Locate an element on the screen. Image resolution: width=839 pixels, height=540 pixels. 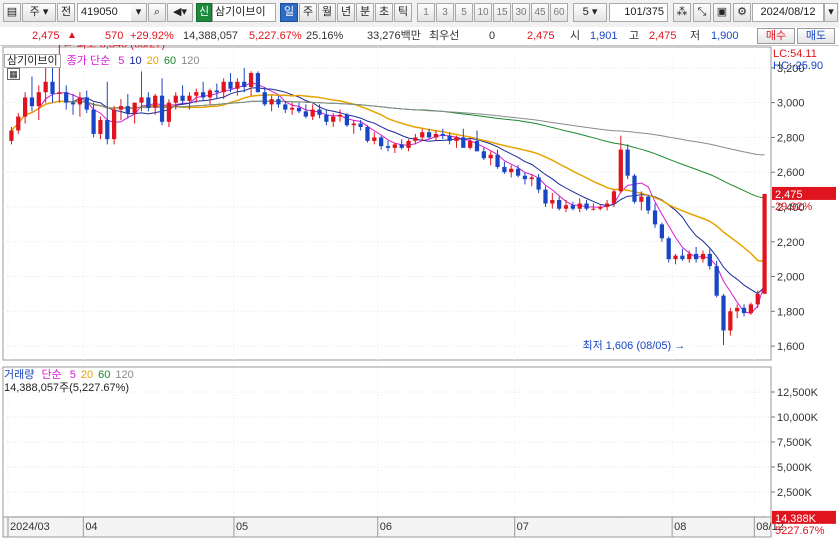
period-1: 주 is located at coordinates (308, 12).